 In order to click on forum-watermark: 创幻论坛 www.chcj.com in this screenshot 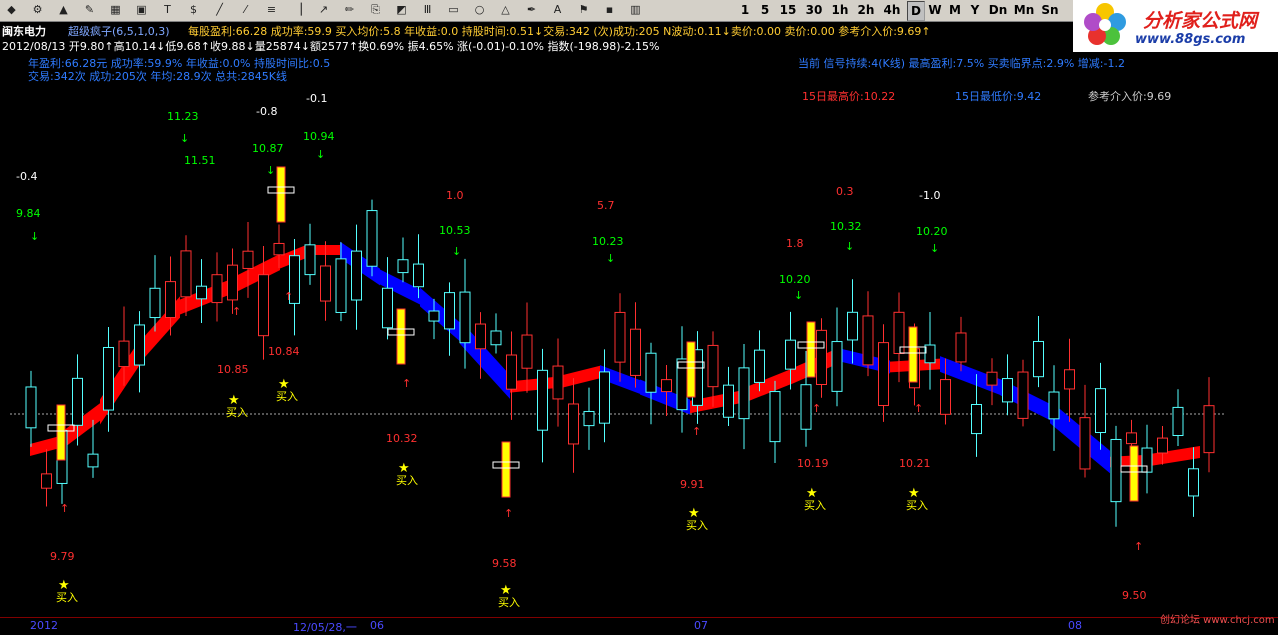, I will do `click(1217, 620)`.